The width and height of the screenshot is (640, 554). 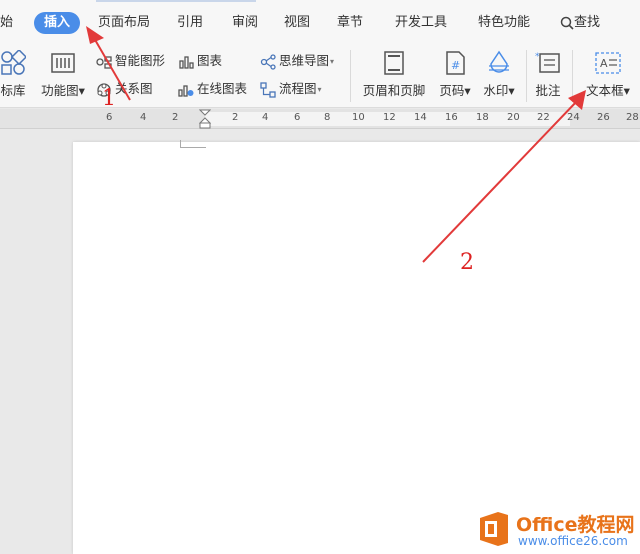 What do you see at coordinates (268, 89) in the screenshot?
I see `flow-chart-icon` at bounding box center [268, 89].